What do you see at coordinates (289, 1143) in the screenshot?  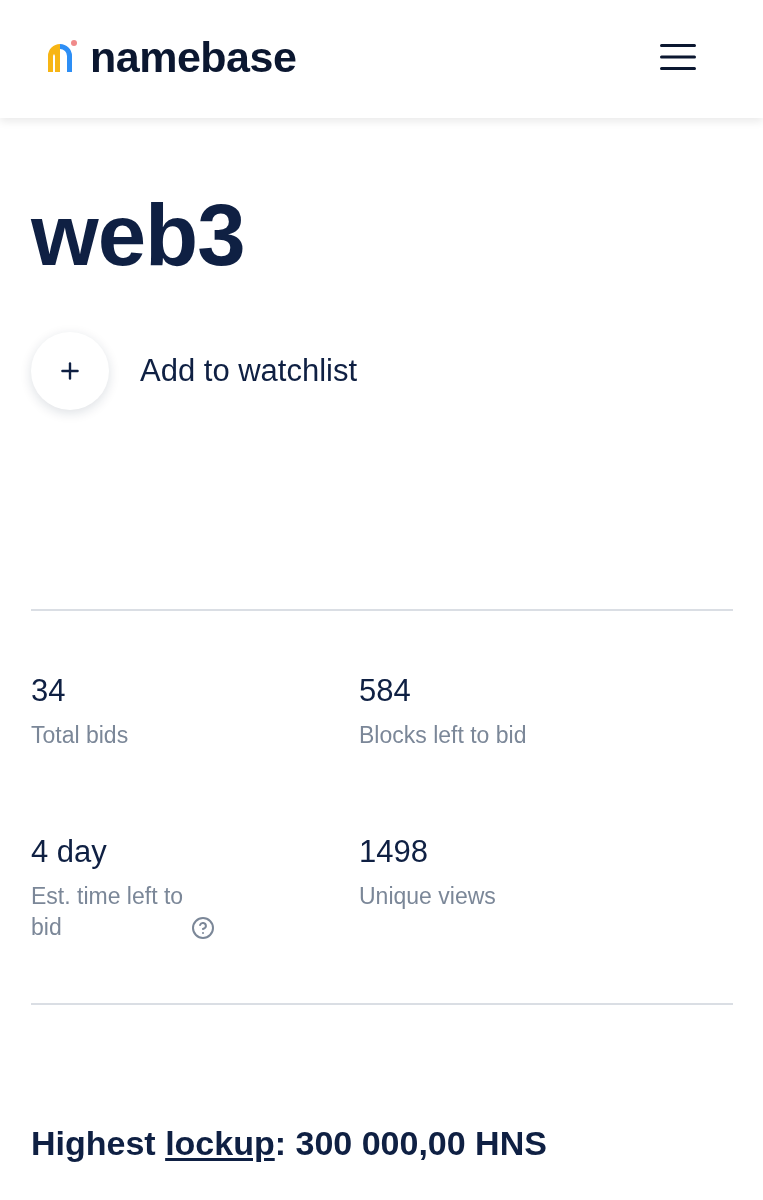 I see `highest-lockup-text: Highest lockup: 300 000,00 HNS` at bounding box center [289, 1143].